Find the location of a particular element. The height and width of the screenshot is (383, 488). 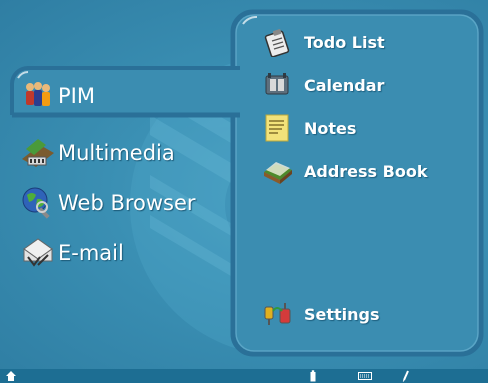

menu-item-web-browser: Web Browser is located at coordinates (108, 203).